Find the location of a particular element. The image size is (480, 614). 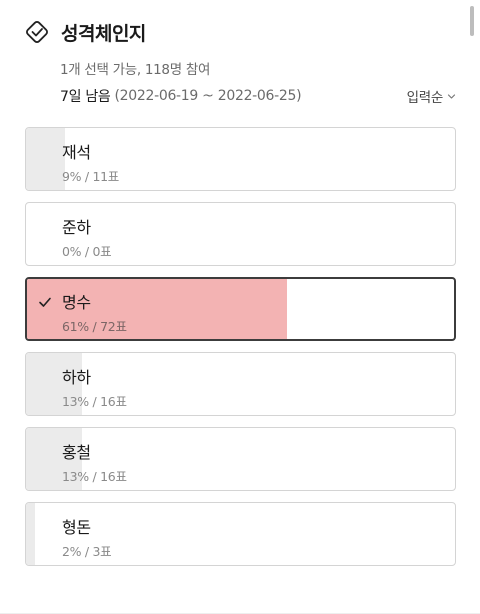

poll-meta: 1개 선택 가능, 118명 참여 is located at coordinates (135, 70).